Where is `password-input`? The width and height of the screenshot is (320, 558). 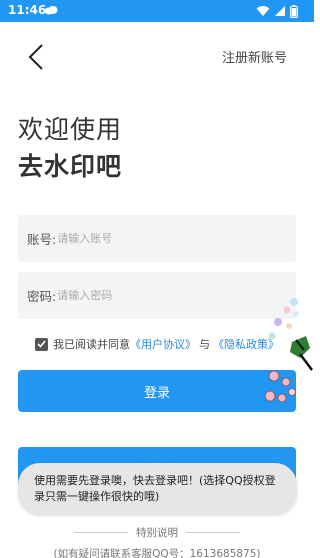 password-input is located at coordinates (157, 295).